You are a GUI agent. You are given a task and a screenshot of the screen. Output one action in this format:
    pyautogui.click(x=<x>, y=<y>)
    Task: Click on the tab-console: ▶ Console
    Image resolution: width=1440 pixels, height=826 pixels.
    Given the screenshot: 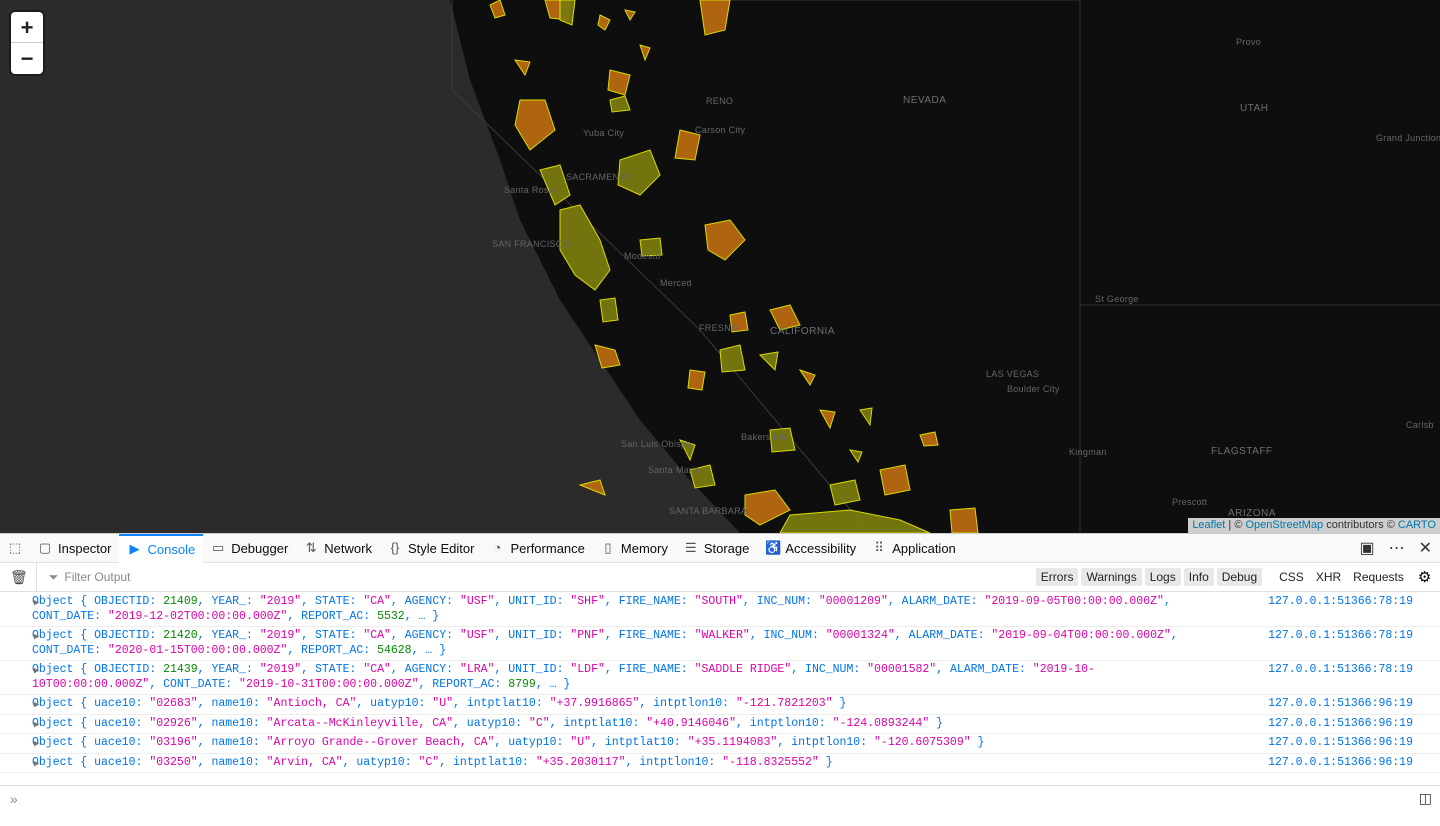 What is the action you would take?
    pyautogui.click(x=161, y=548)
    